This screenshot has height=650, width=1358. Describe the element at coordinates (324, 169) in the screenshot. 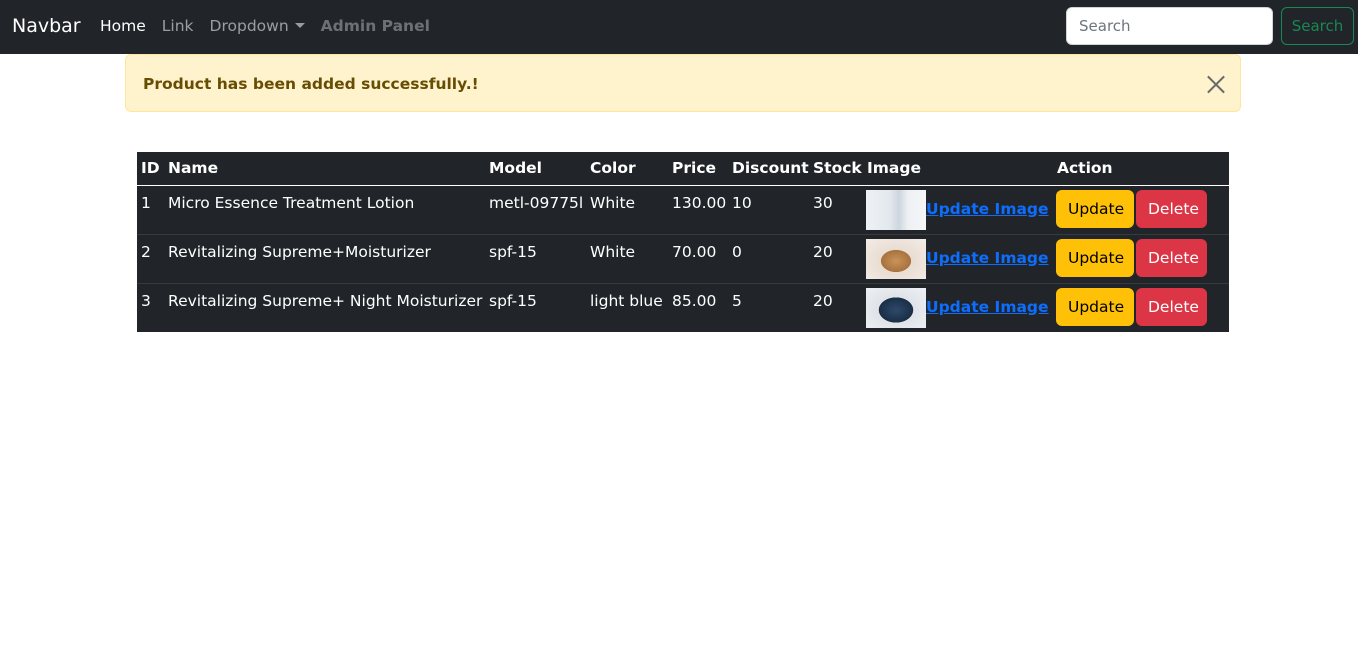

I see `header-name: Name` at that location.